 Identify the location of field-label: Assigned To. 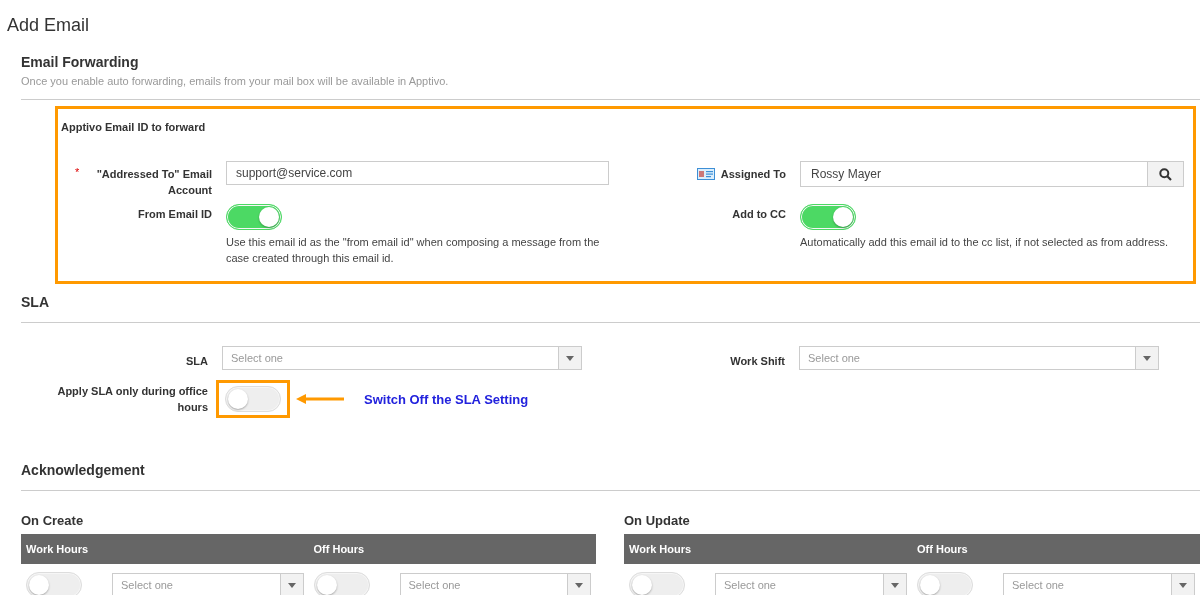
(753, 174).